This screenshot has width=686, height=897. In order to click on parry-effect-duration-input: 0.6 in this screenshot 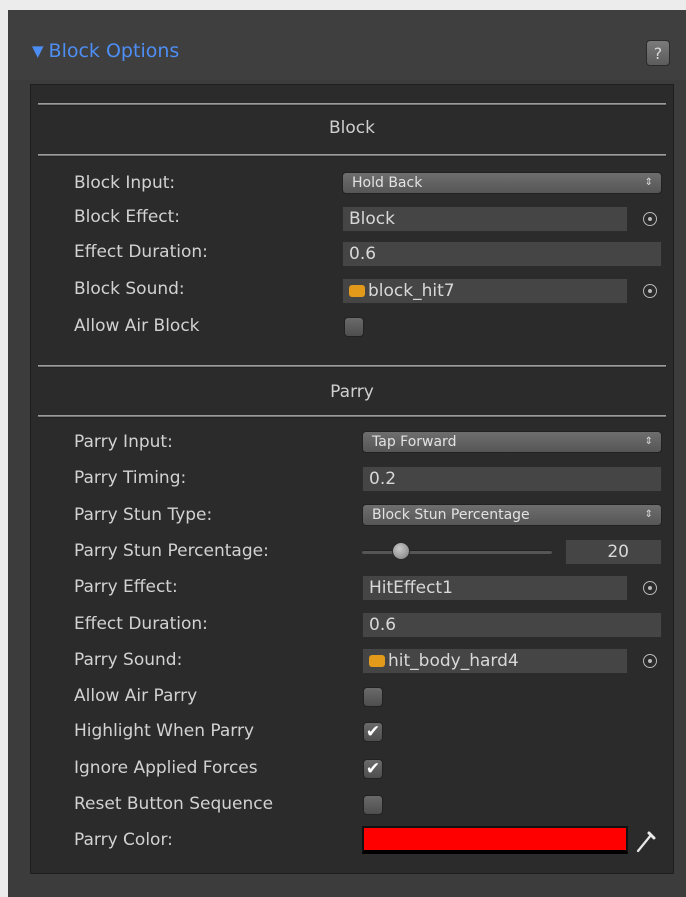, I will do `click(512, 625)`.